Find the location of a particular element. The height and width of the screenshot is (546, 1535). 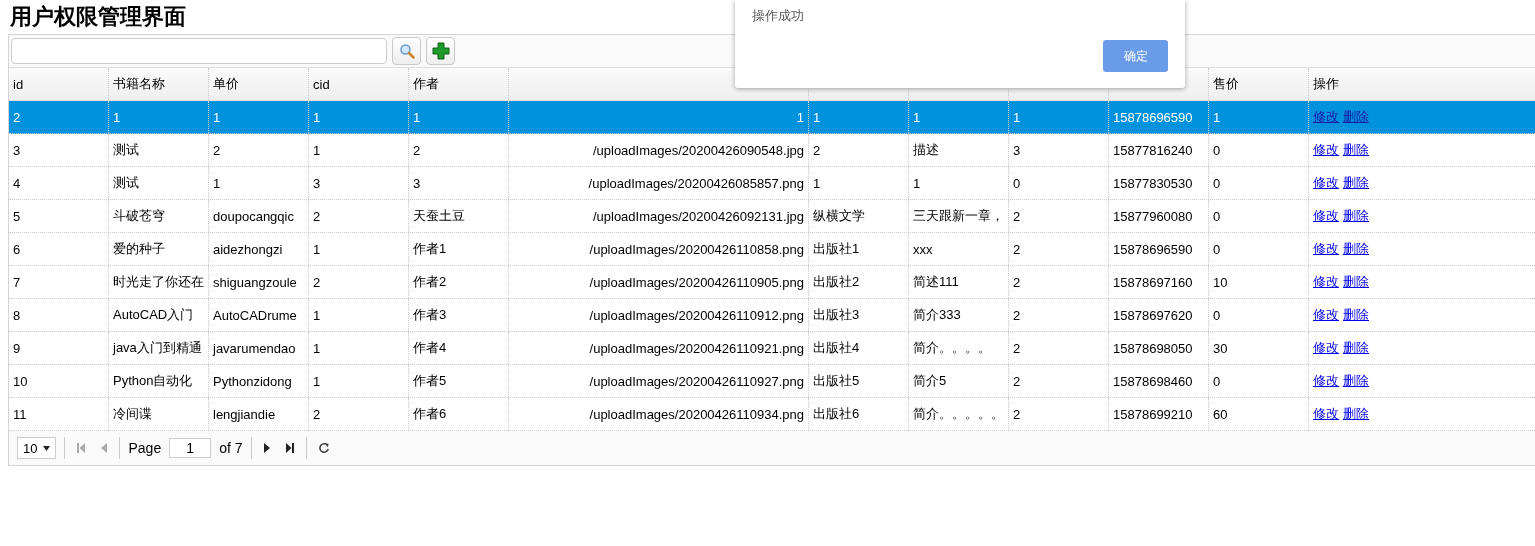

column-header: id is located at coordinates (18, 84).